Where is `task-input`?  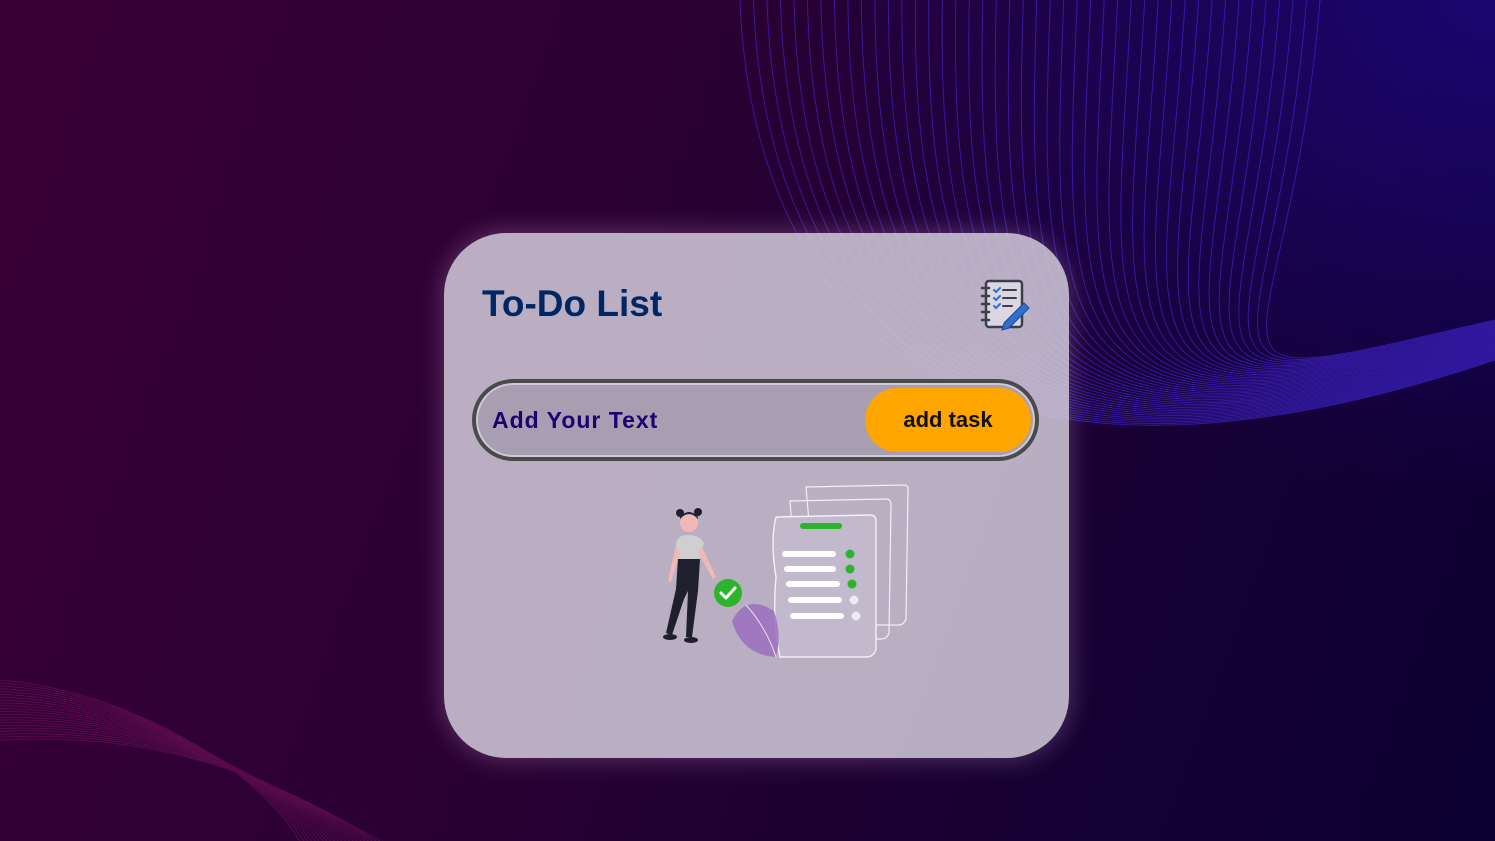
task-input is located at coordinates (672, 420).